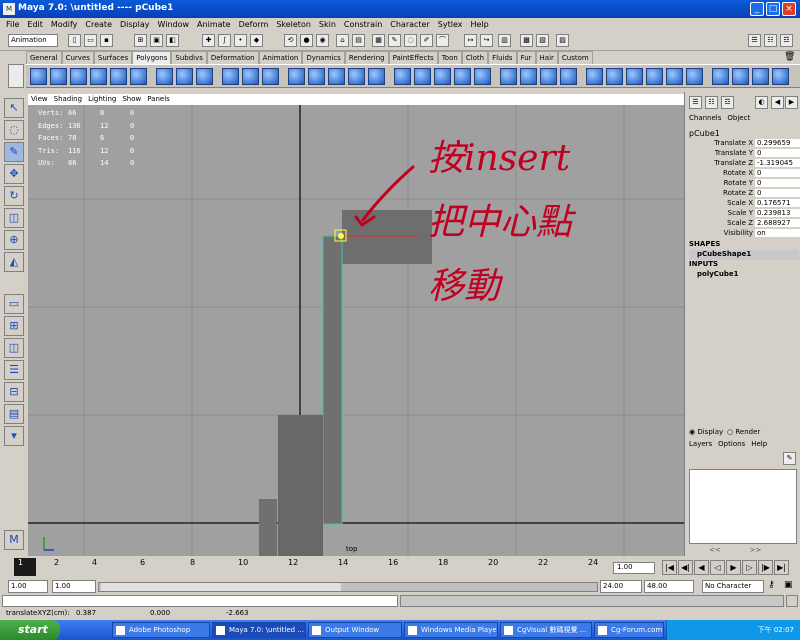 This screenshot has width=800, height=640. What do you see at coordinates (221, 587) in the screenshot?
I see `range-handle` at bounding box center [221, 587].